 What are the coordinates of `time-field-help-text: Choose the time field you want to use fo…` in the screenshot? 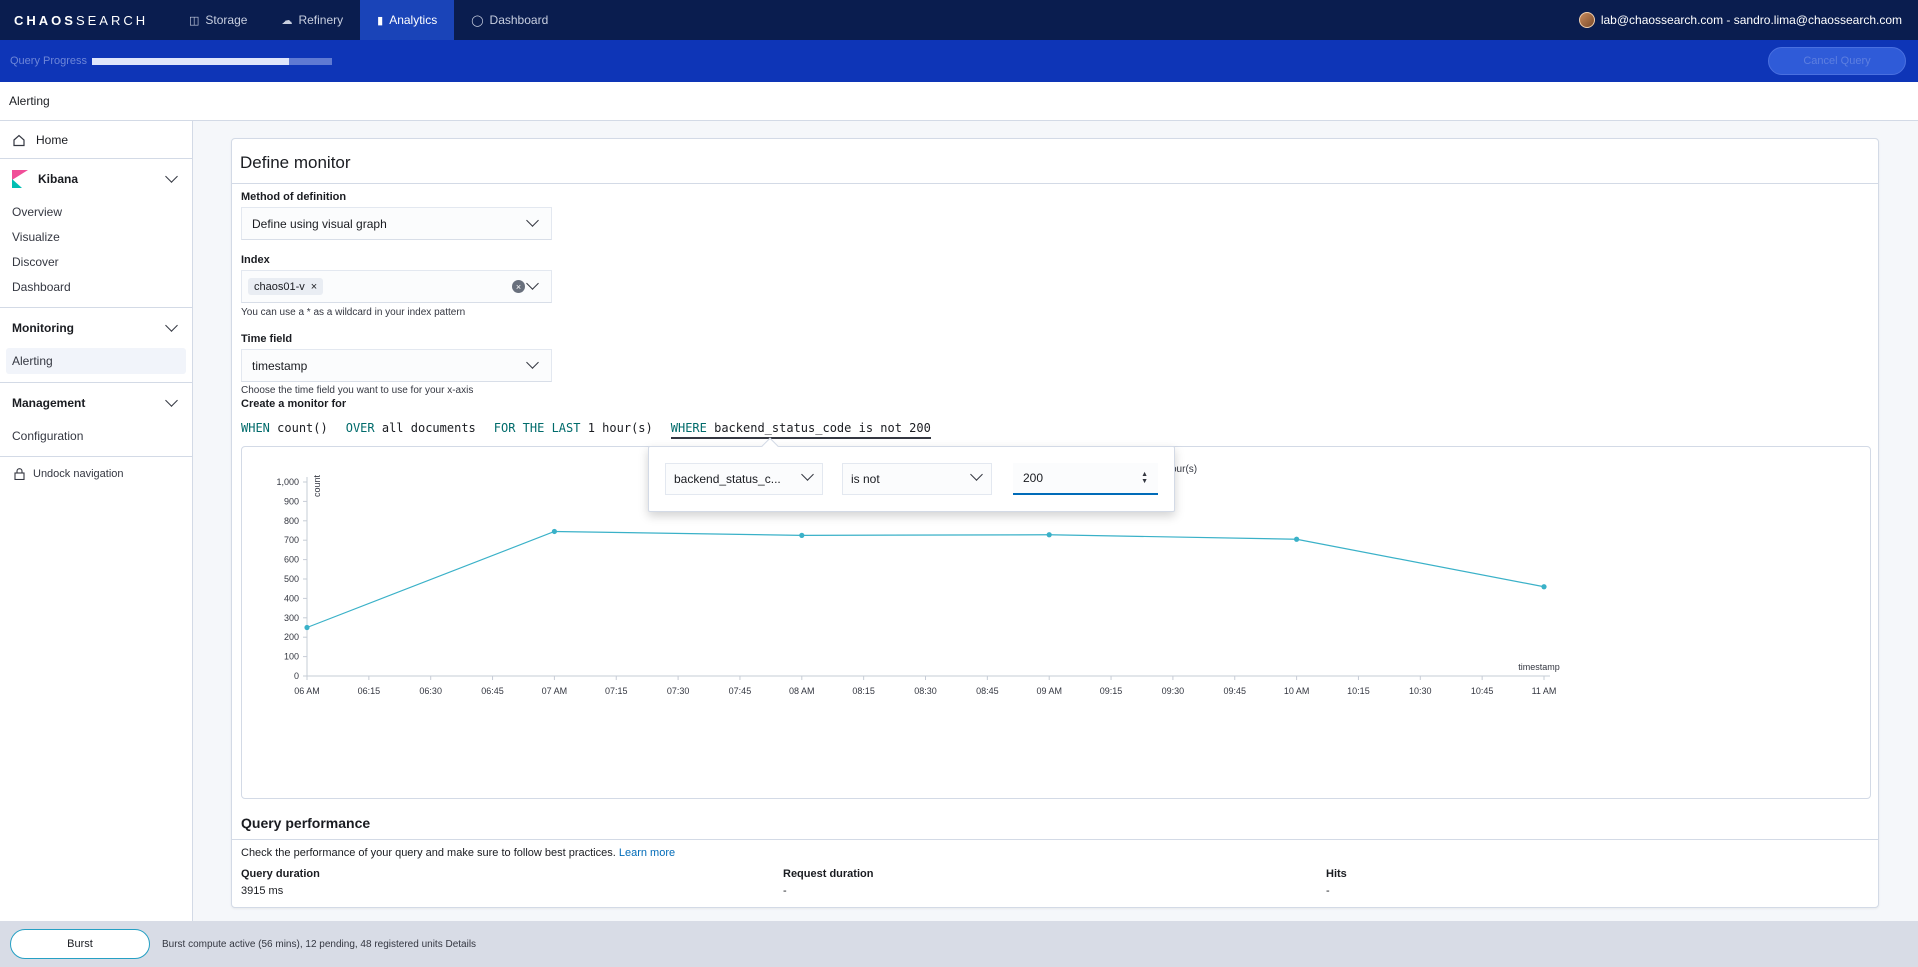 It's located at (357, 390).